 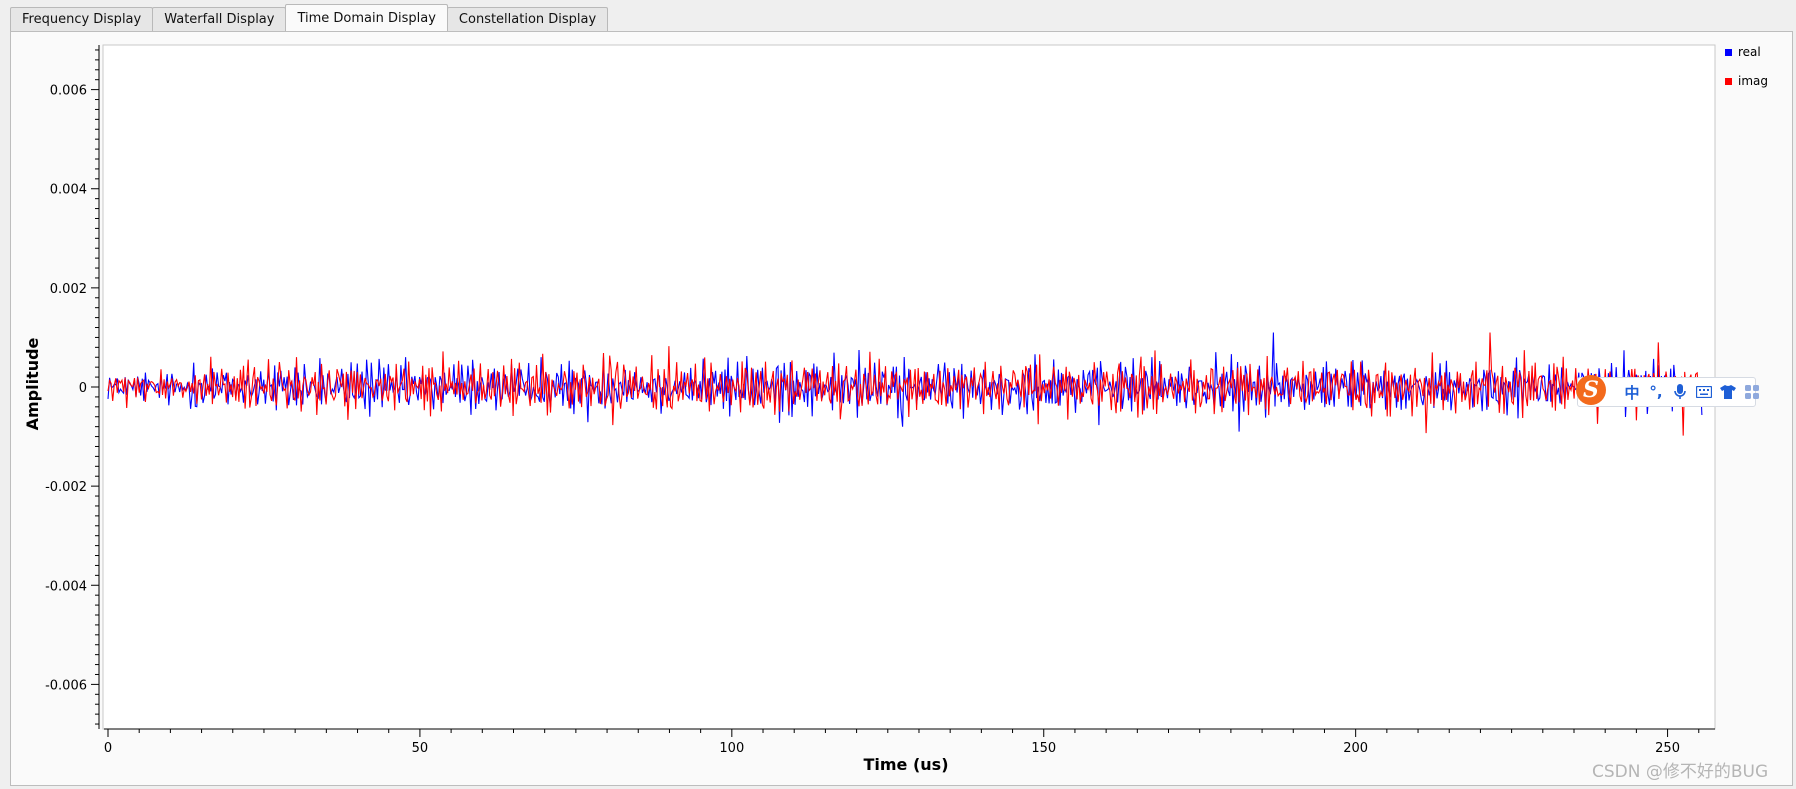 I want to click on sogou-logo-icon: S, so click(x=1591, y=390).